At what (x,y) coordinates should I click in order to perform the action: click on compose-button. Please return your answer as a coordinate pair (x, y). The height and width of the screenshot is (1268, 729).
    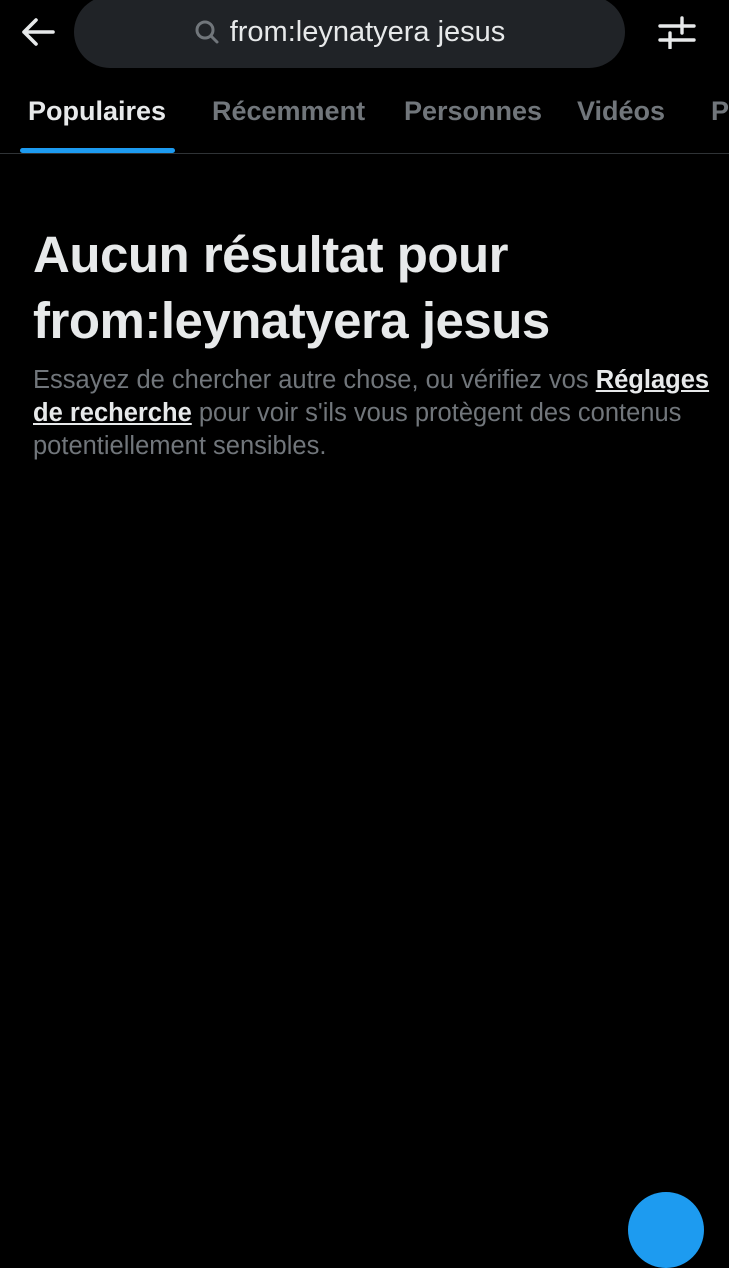
    Looking at the image, I should click on (666, 1230).